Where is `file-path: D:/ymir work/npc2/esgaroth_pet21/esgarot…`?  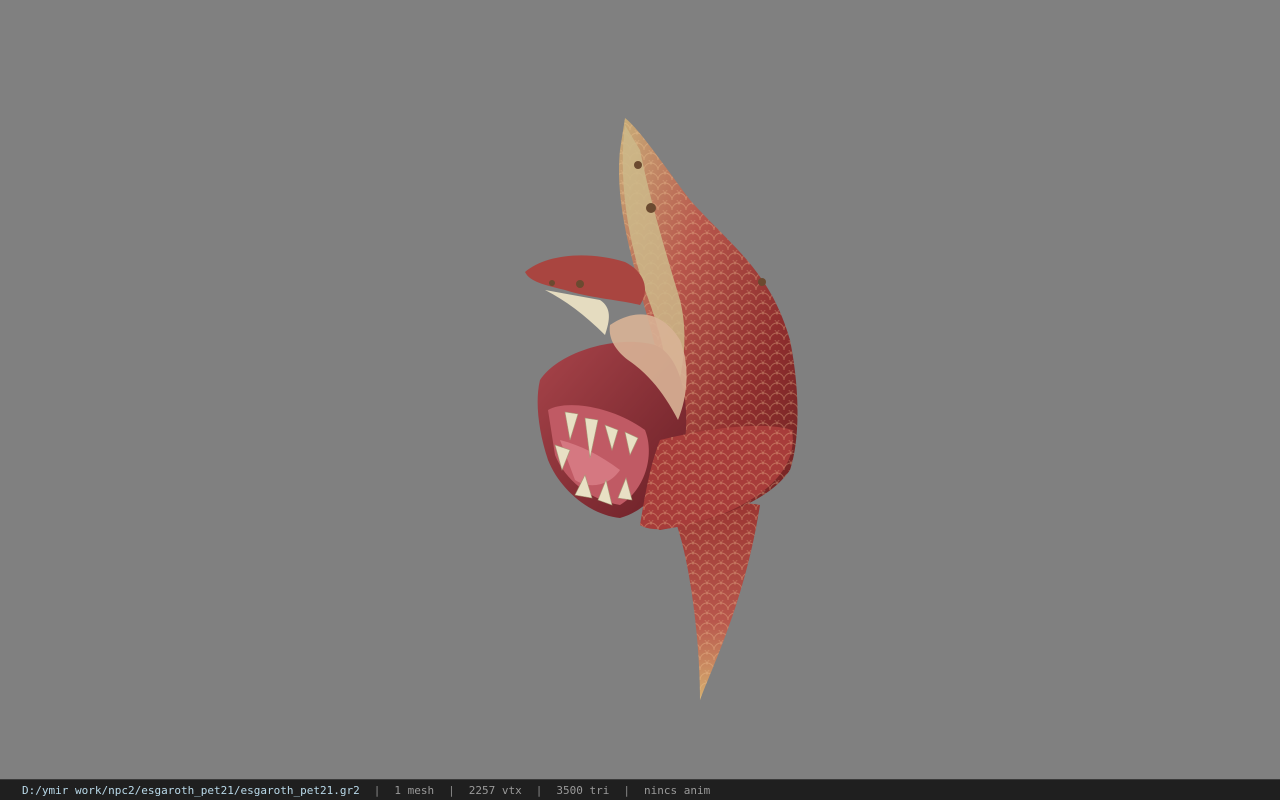
file-path: D:/ymir work/npc2/esgaroth_pet21/esgarot… is located at coordinates (191, 790).